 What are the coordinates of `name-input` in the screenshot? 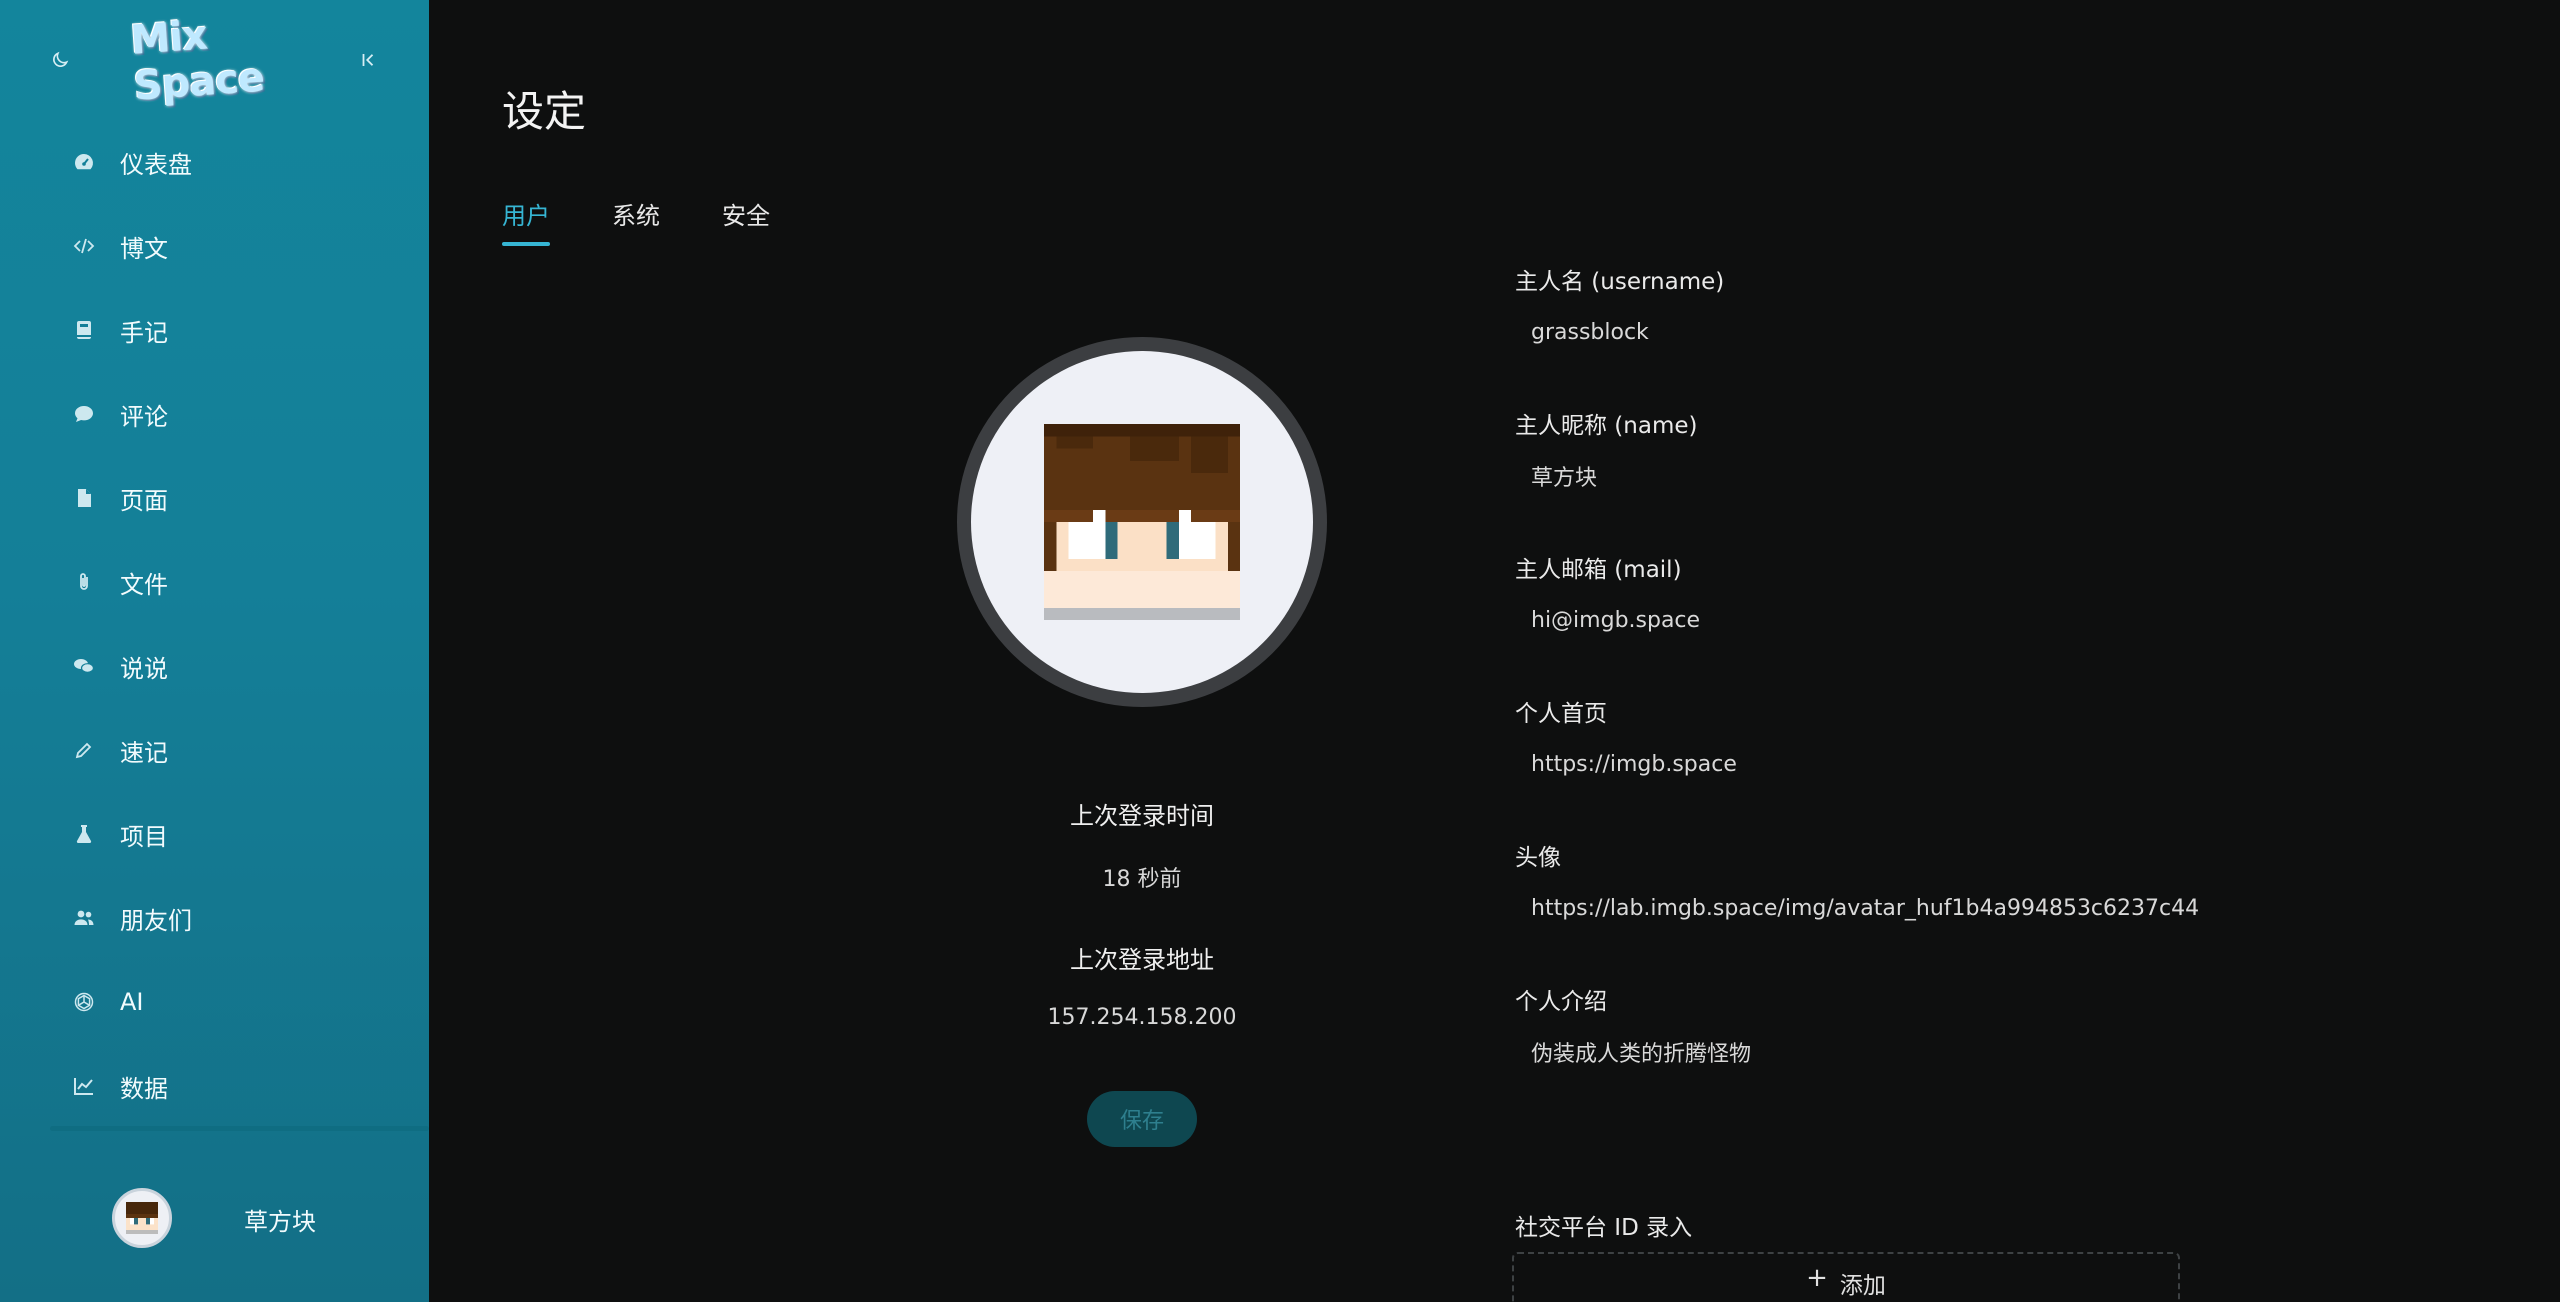 It's located at (1875, 476).